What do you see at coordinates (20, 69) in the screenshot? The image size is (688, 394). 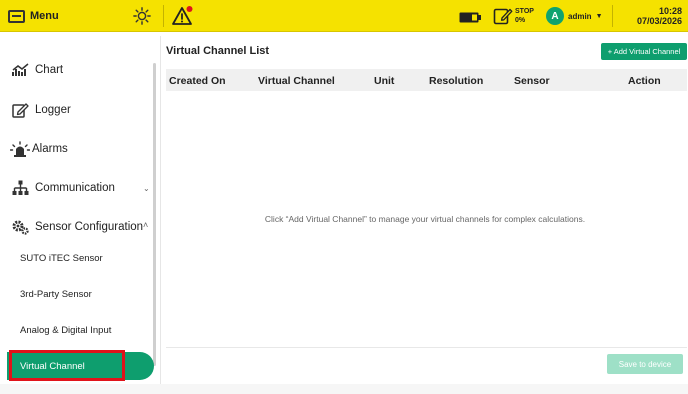 I see `chart-icon` at bounding box center [20, 69].